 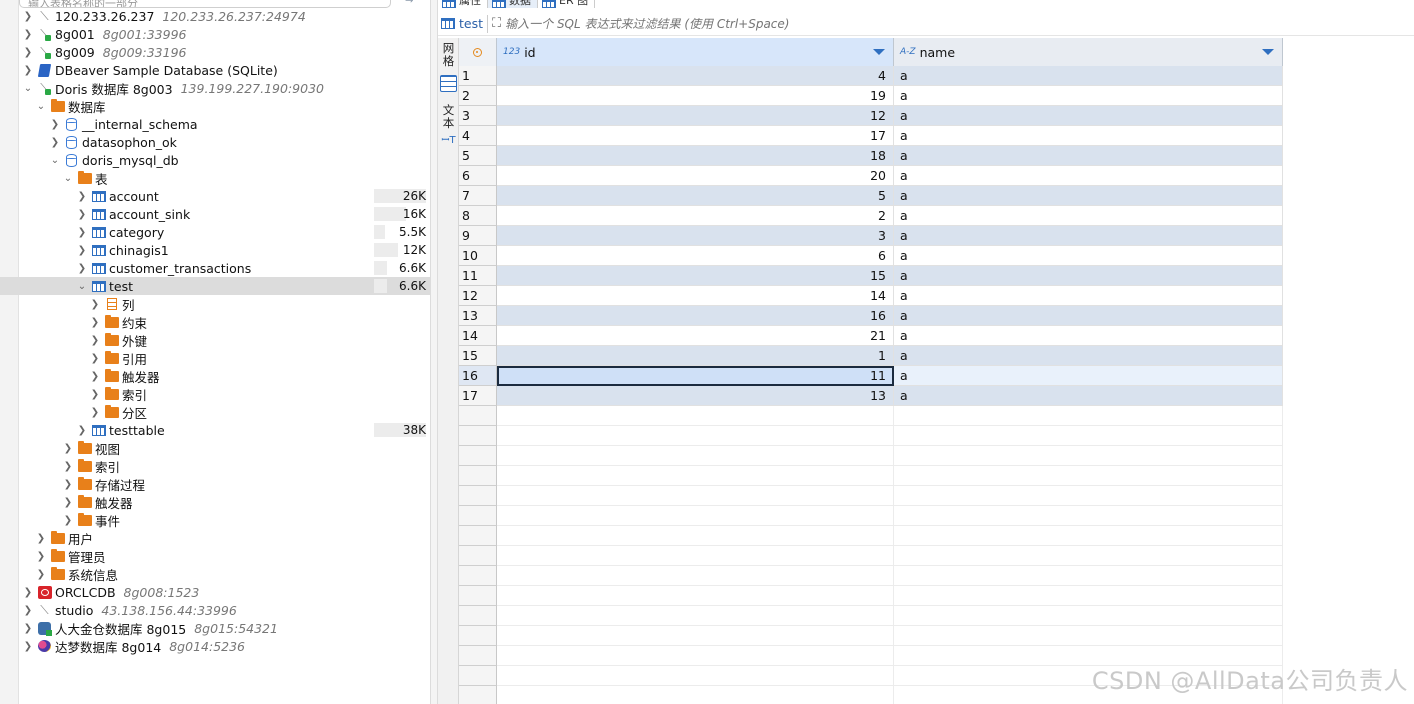 I want to click on row-number: 6, so click(x=478, y=176).